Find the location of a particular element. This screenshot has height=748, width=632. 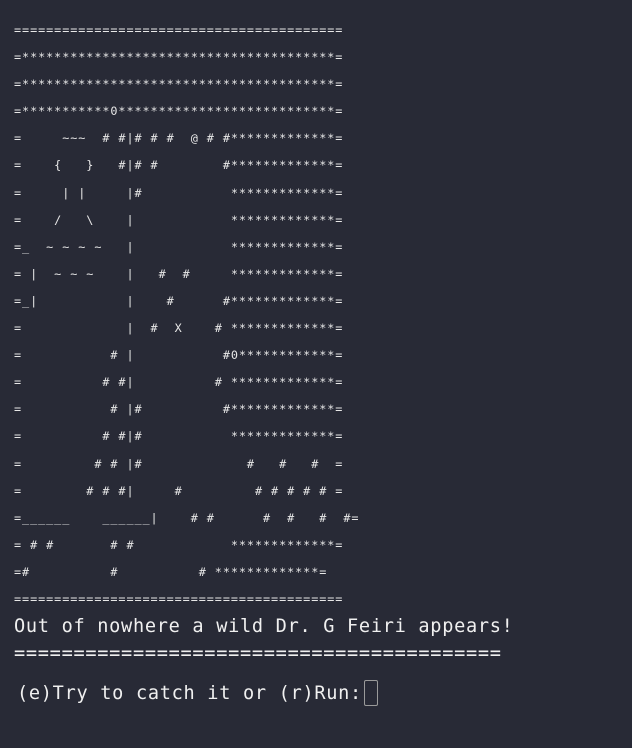

ascii-art-line: = # #|# *************= is located at coordinates (179, 436).